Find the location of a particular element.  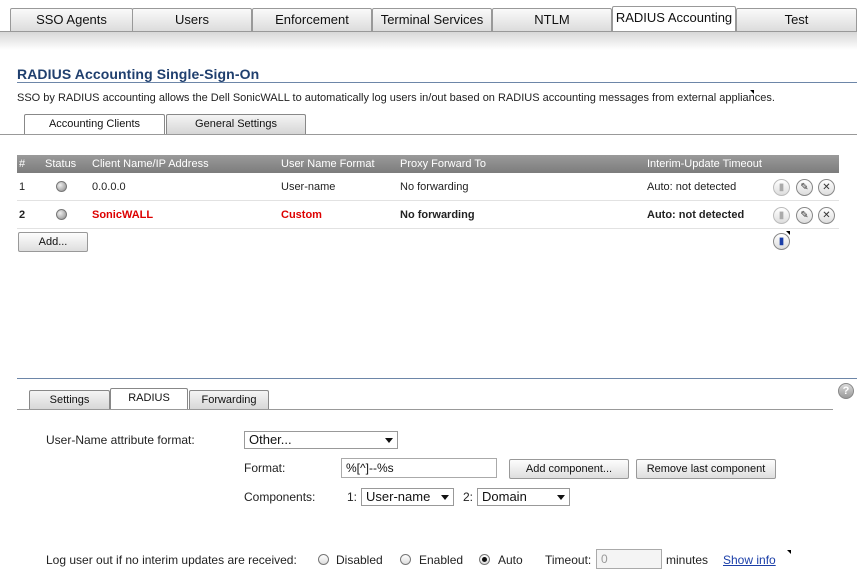

components-label: Components: is located at coordinates (280, 497).